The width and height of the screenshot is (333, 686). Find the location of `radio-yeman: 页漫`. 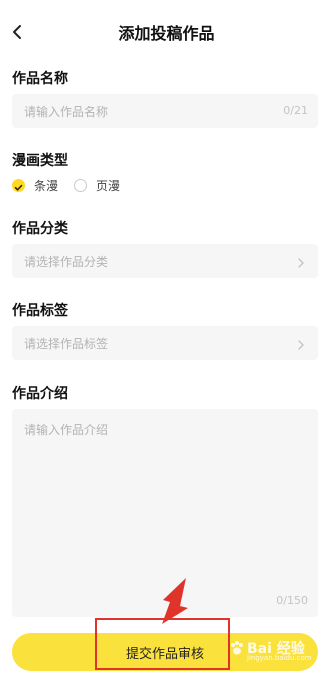

radio-yeman: 页漫 is located at coordinates (104, 186).